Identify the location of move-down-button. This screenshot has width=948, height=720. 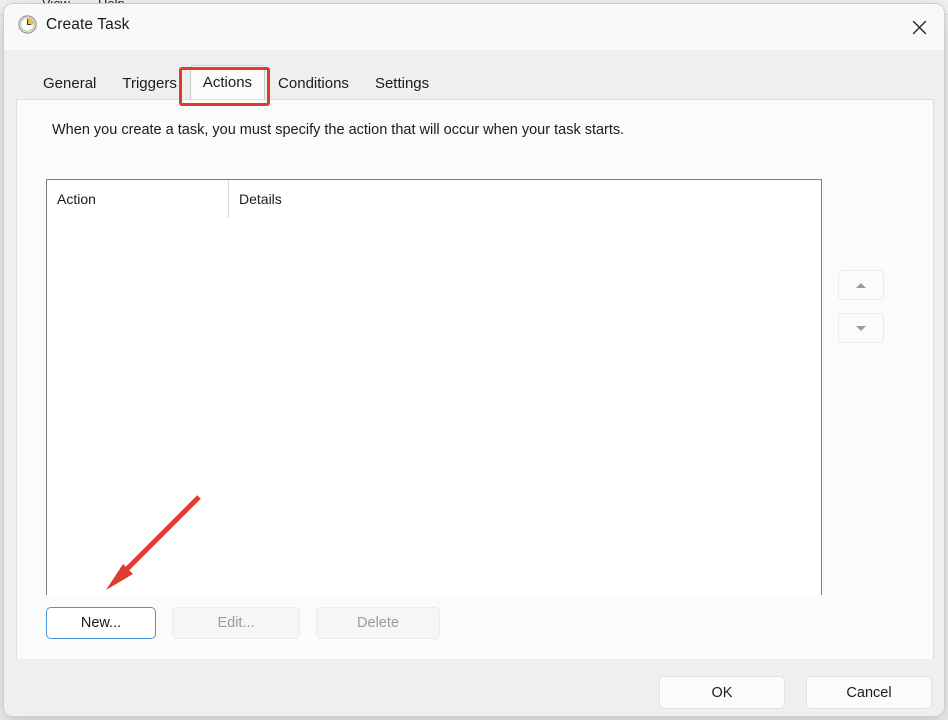
(861, 328).